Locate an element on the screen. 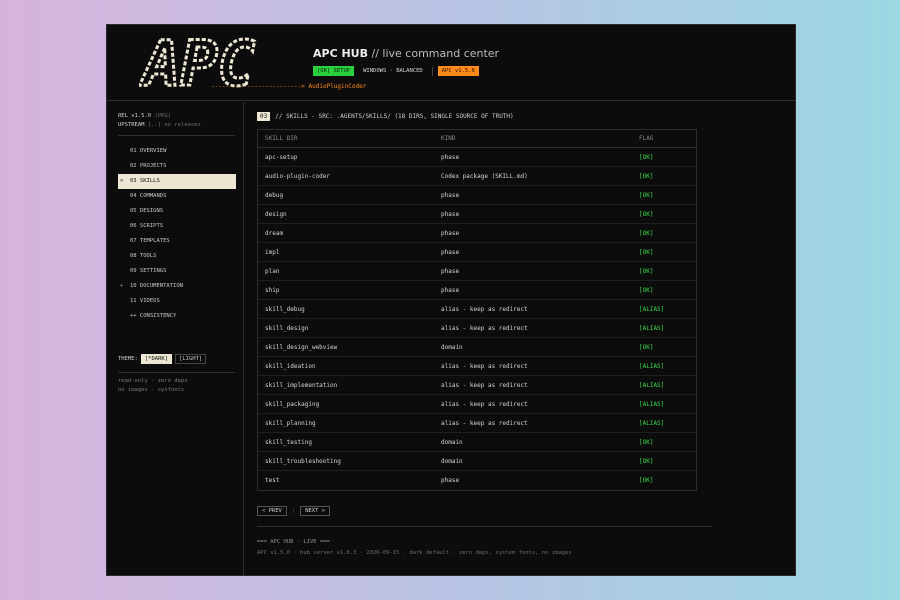 The height and width of the screenshot is (600, 900). sidebar-item-projects: 02 PROJECTS is located at coordinates (177, 166).